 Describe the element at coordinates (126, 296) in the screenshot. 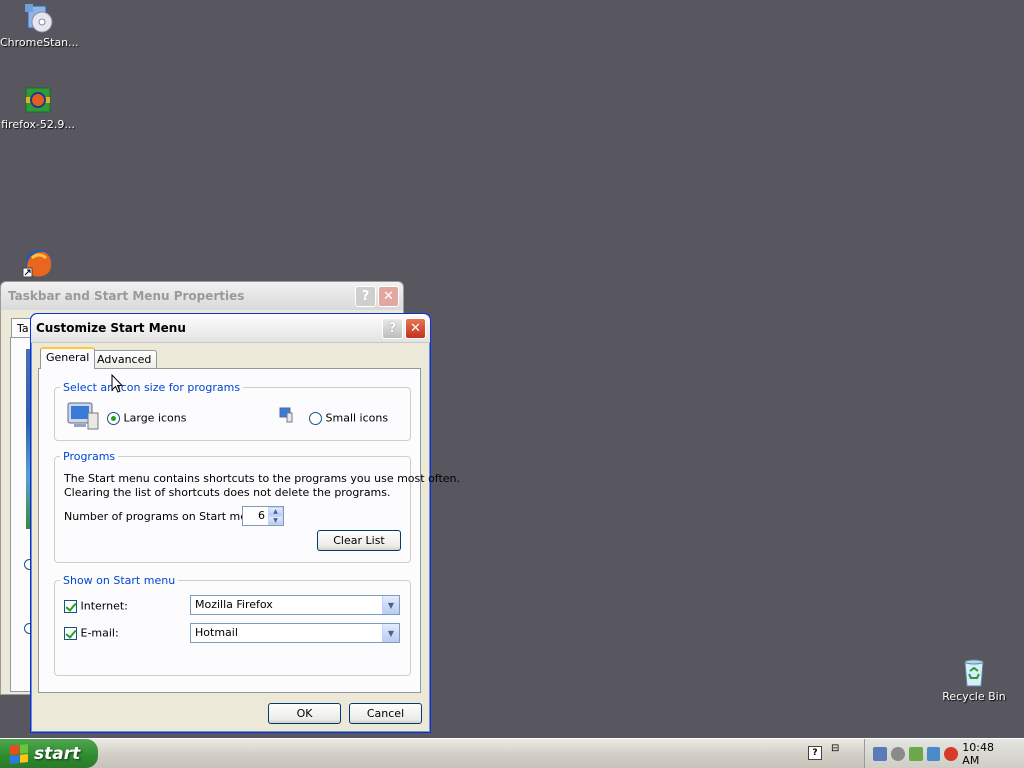

I see `window-title: Taskbar and Start Menu Properties` at that location.